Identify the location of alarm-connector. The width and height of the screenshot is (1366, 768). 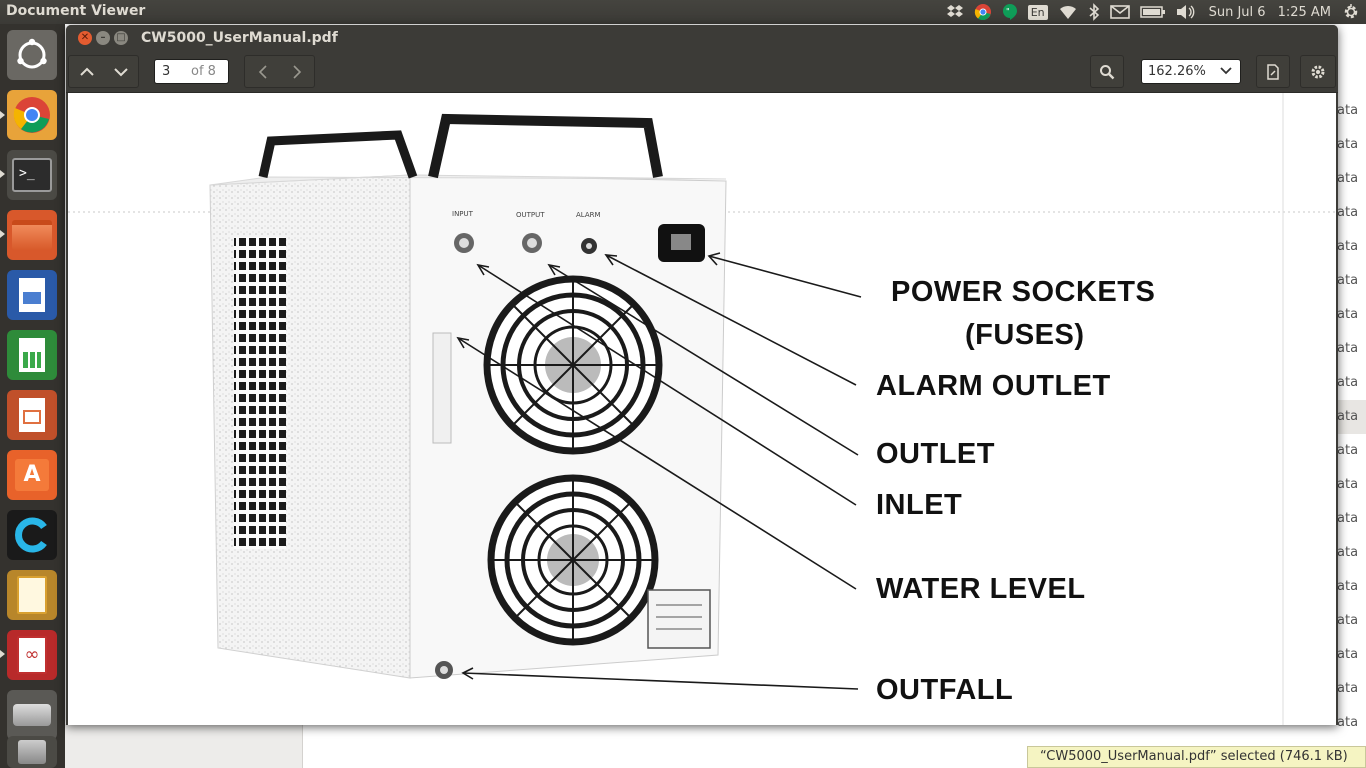
(589, 246).